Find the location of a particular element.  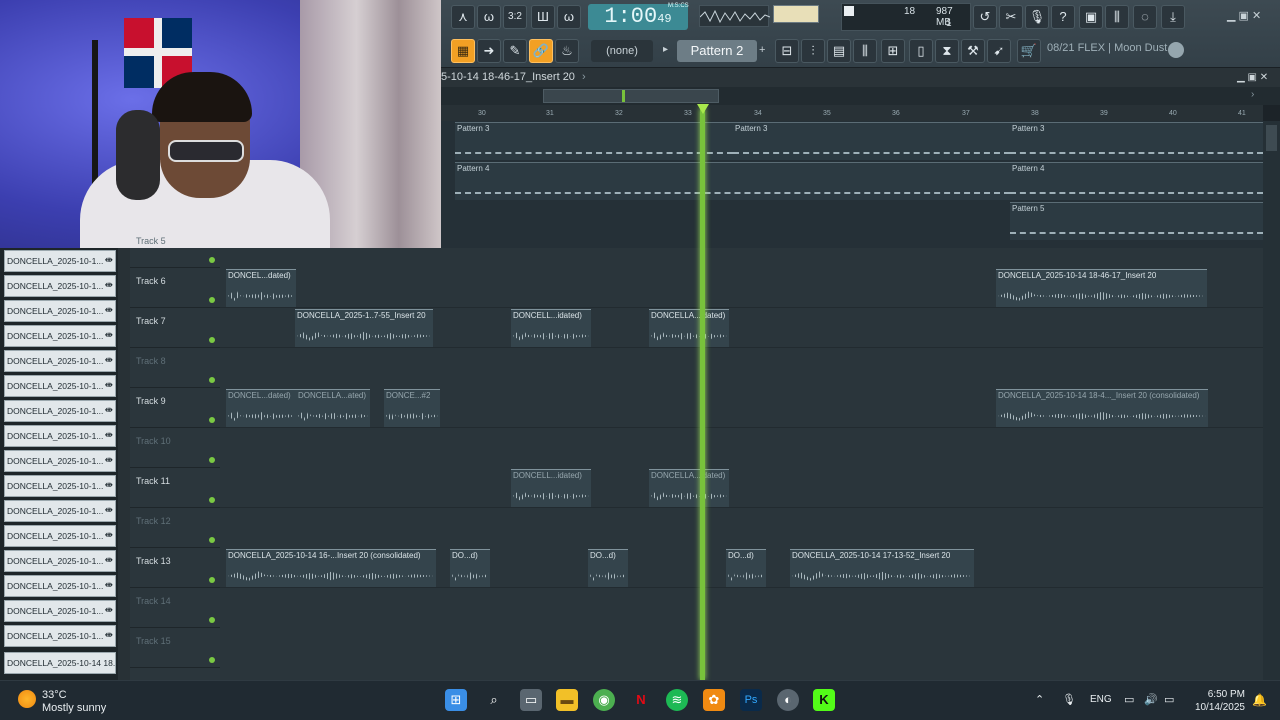

add-pattern-icon: + is located at coordinates (762, 50).